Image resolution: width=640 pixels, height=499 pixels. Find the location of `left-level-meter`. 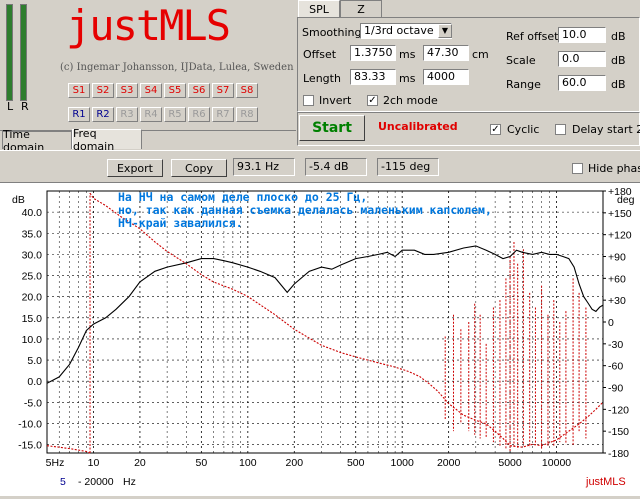

left-level-meter is located at coordinates (9, 52).